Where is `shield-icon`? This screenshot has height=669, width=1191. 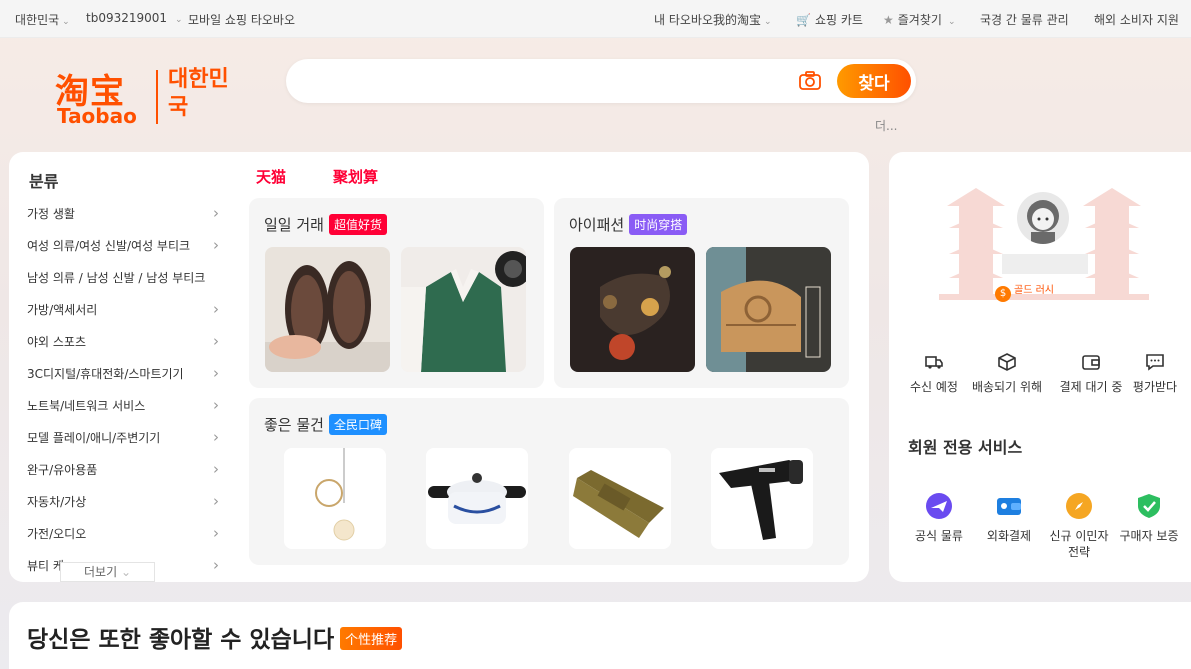
shield-icon is located at coordinates (1149, 506).